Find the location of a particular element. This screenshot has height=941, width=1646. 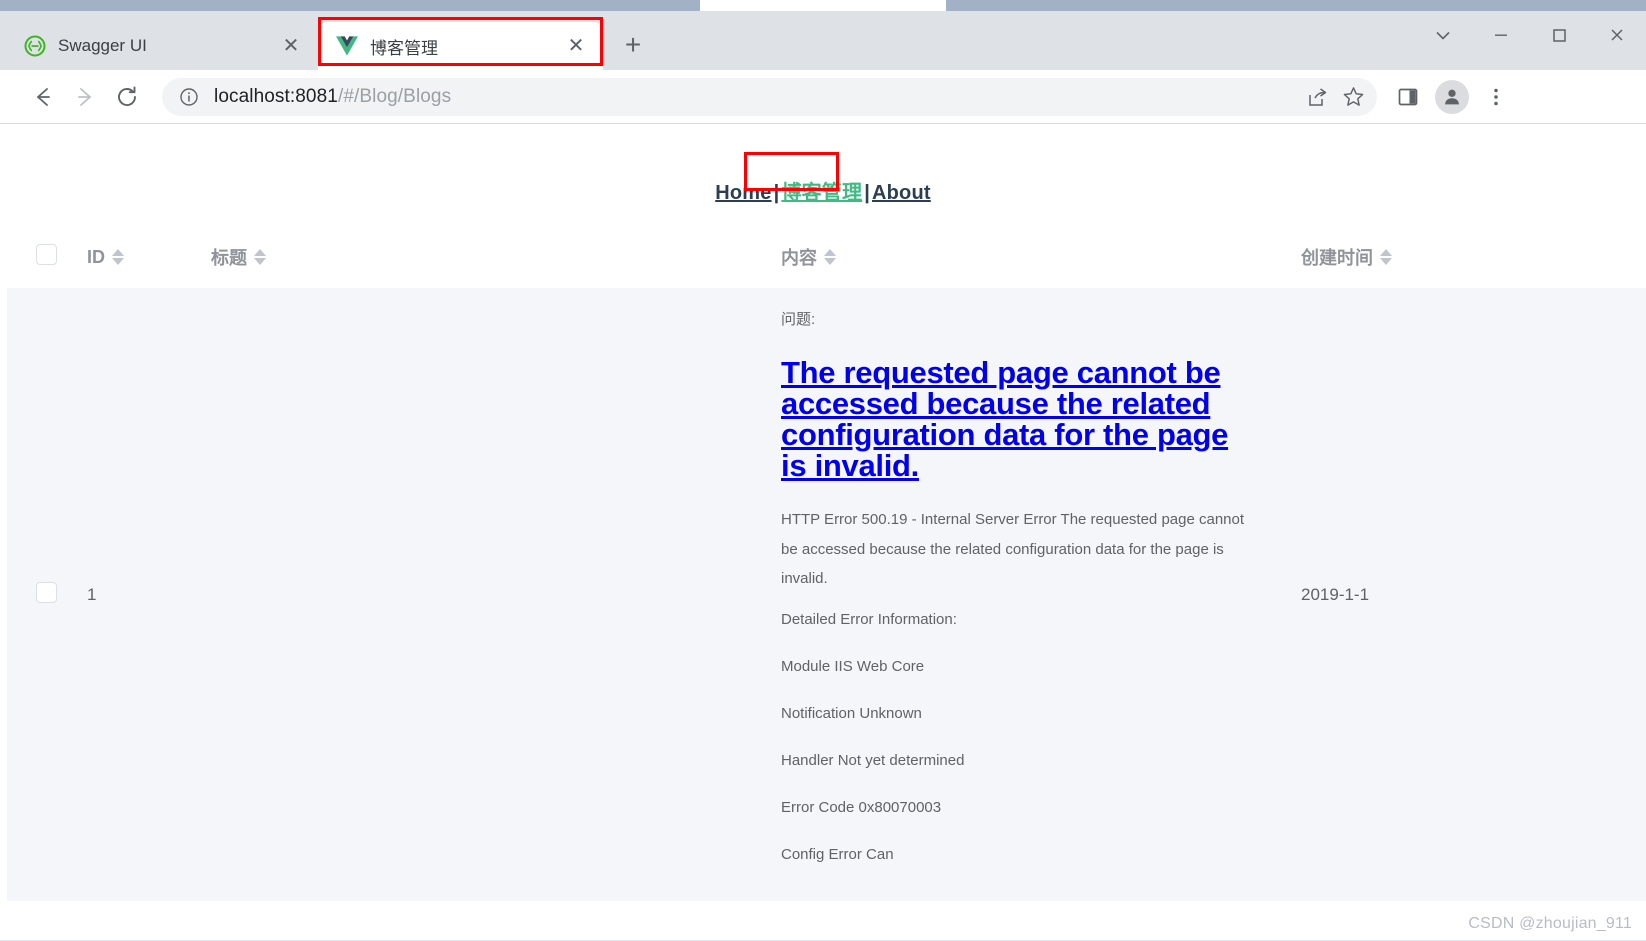

address-bar: localhost:8081/#/Blog/Blogs is located at coordinates (769, 96).